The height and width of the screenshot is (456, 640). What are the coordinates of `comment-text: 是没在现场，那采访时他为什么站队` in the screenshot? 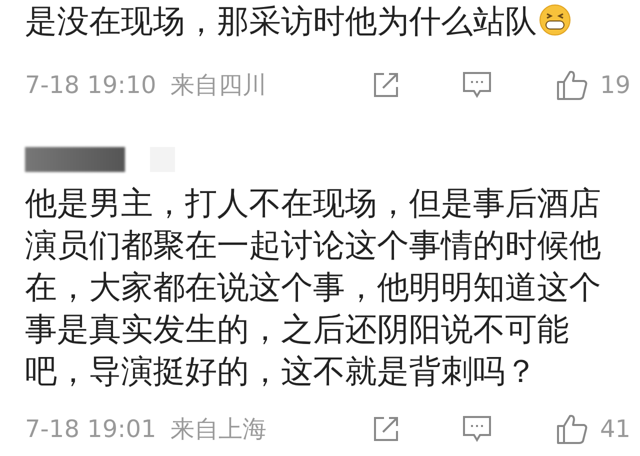 It's located at (320, 21).